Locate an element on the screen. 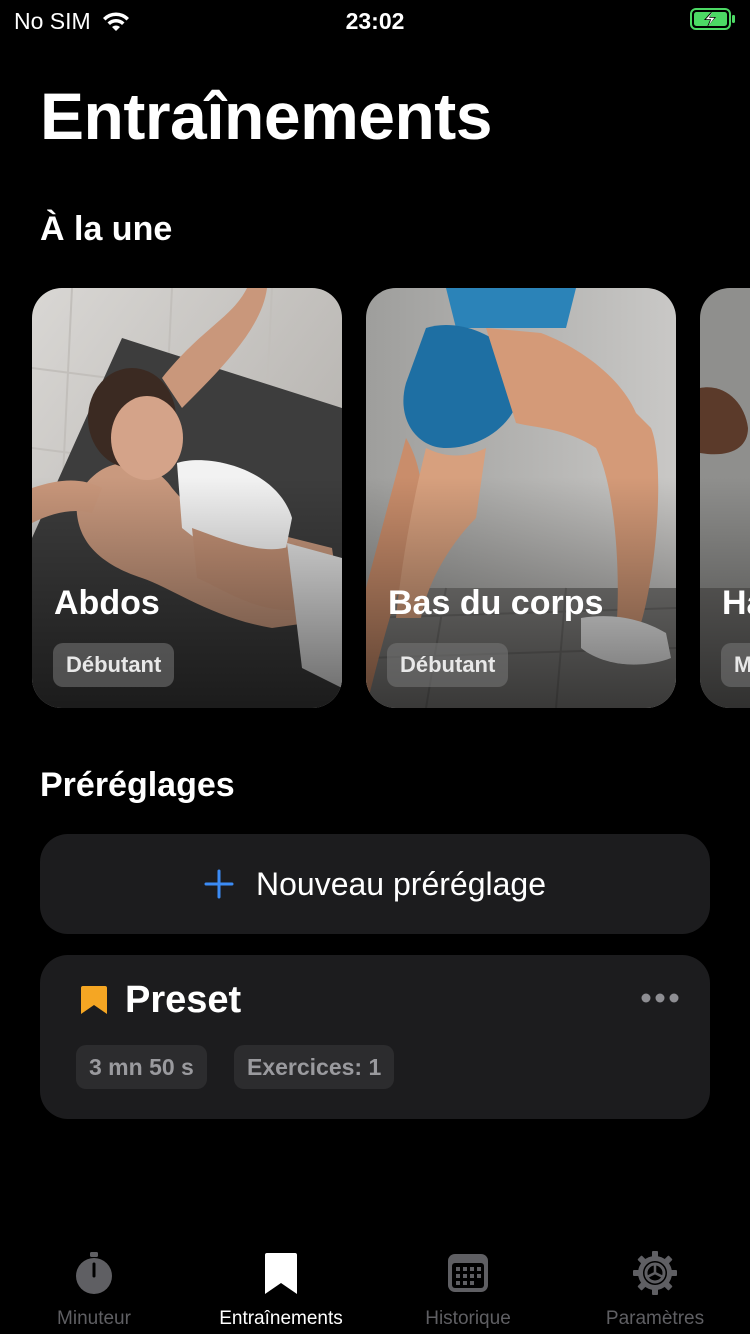 The image size is (750, 1334). page-title: Entraînements is located at coordinates (266, 116).